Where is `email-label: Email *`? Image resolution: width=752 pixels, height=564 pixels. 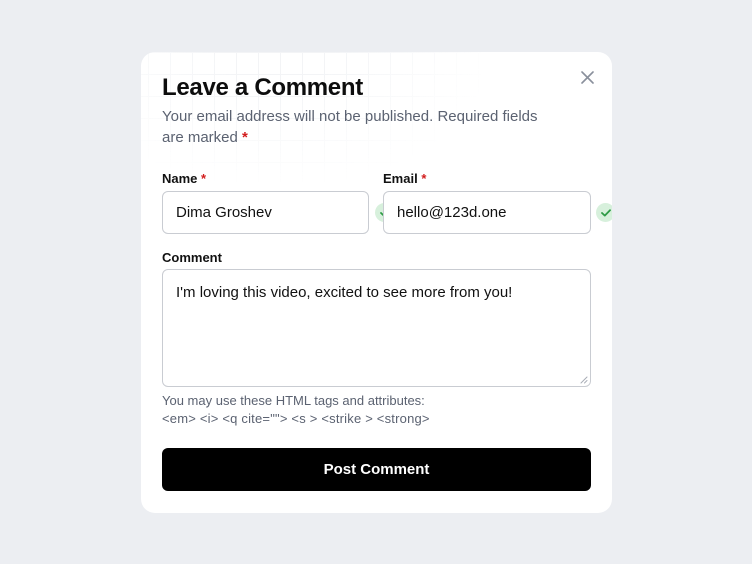
email-label: Email * is located at coordinates (404, 178).